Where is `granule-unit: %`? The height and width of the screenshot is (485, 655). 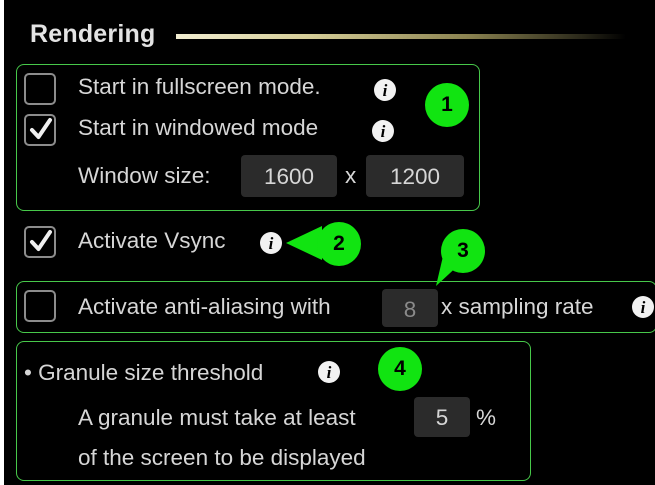
granule-unit: % is located at coordinates (486, 417).